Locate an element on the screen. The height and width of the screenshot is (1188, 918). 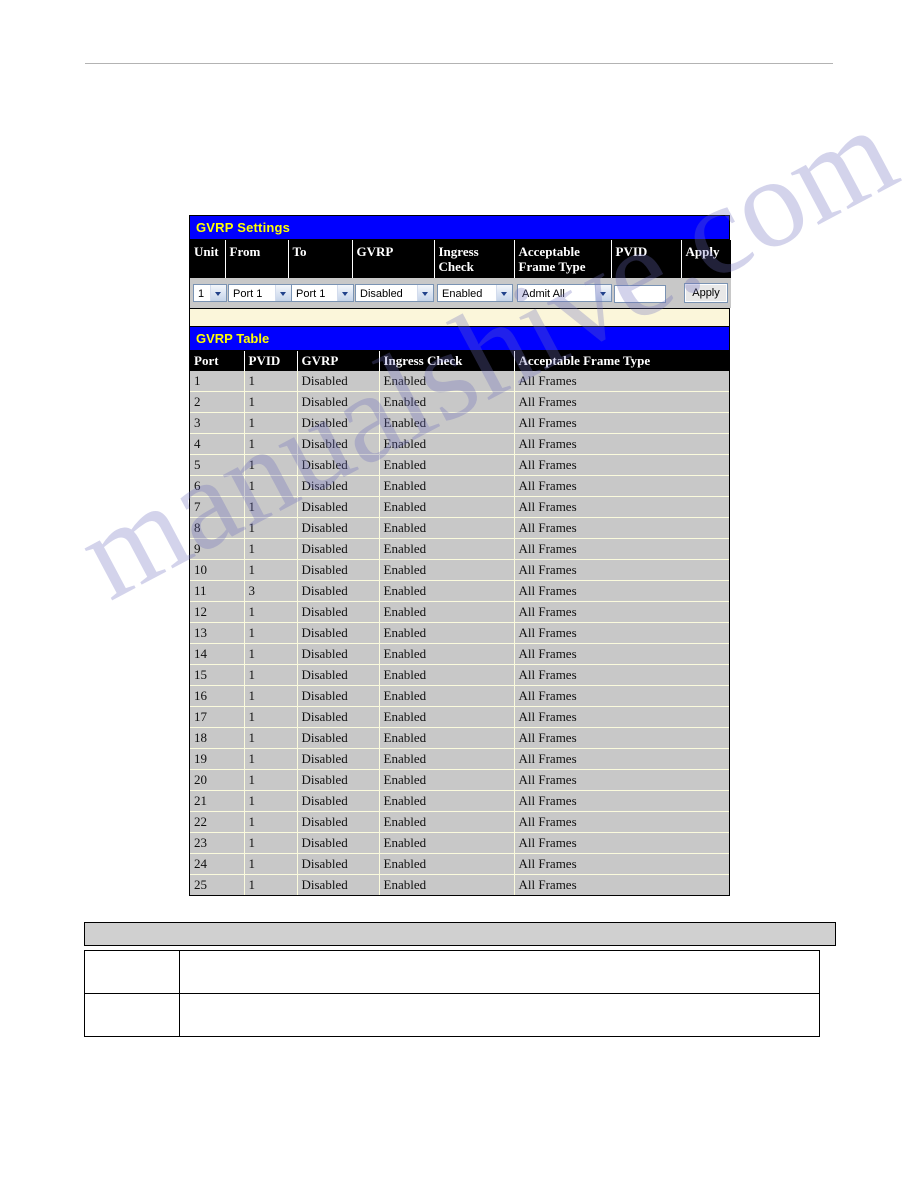
table-row: 6 1 Disabled Enabled All Frames is located at coordinates (459, 486).